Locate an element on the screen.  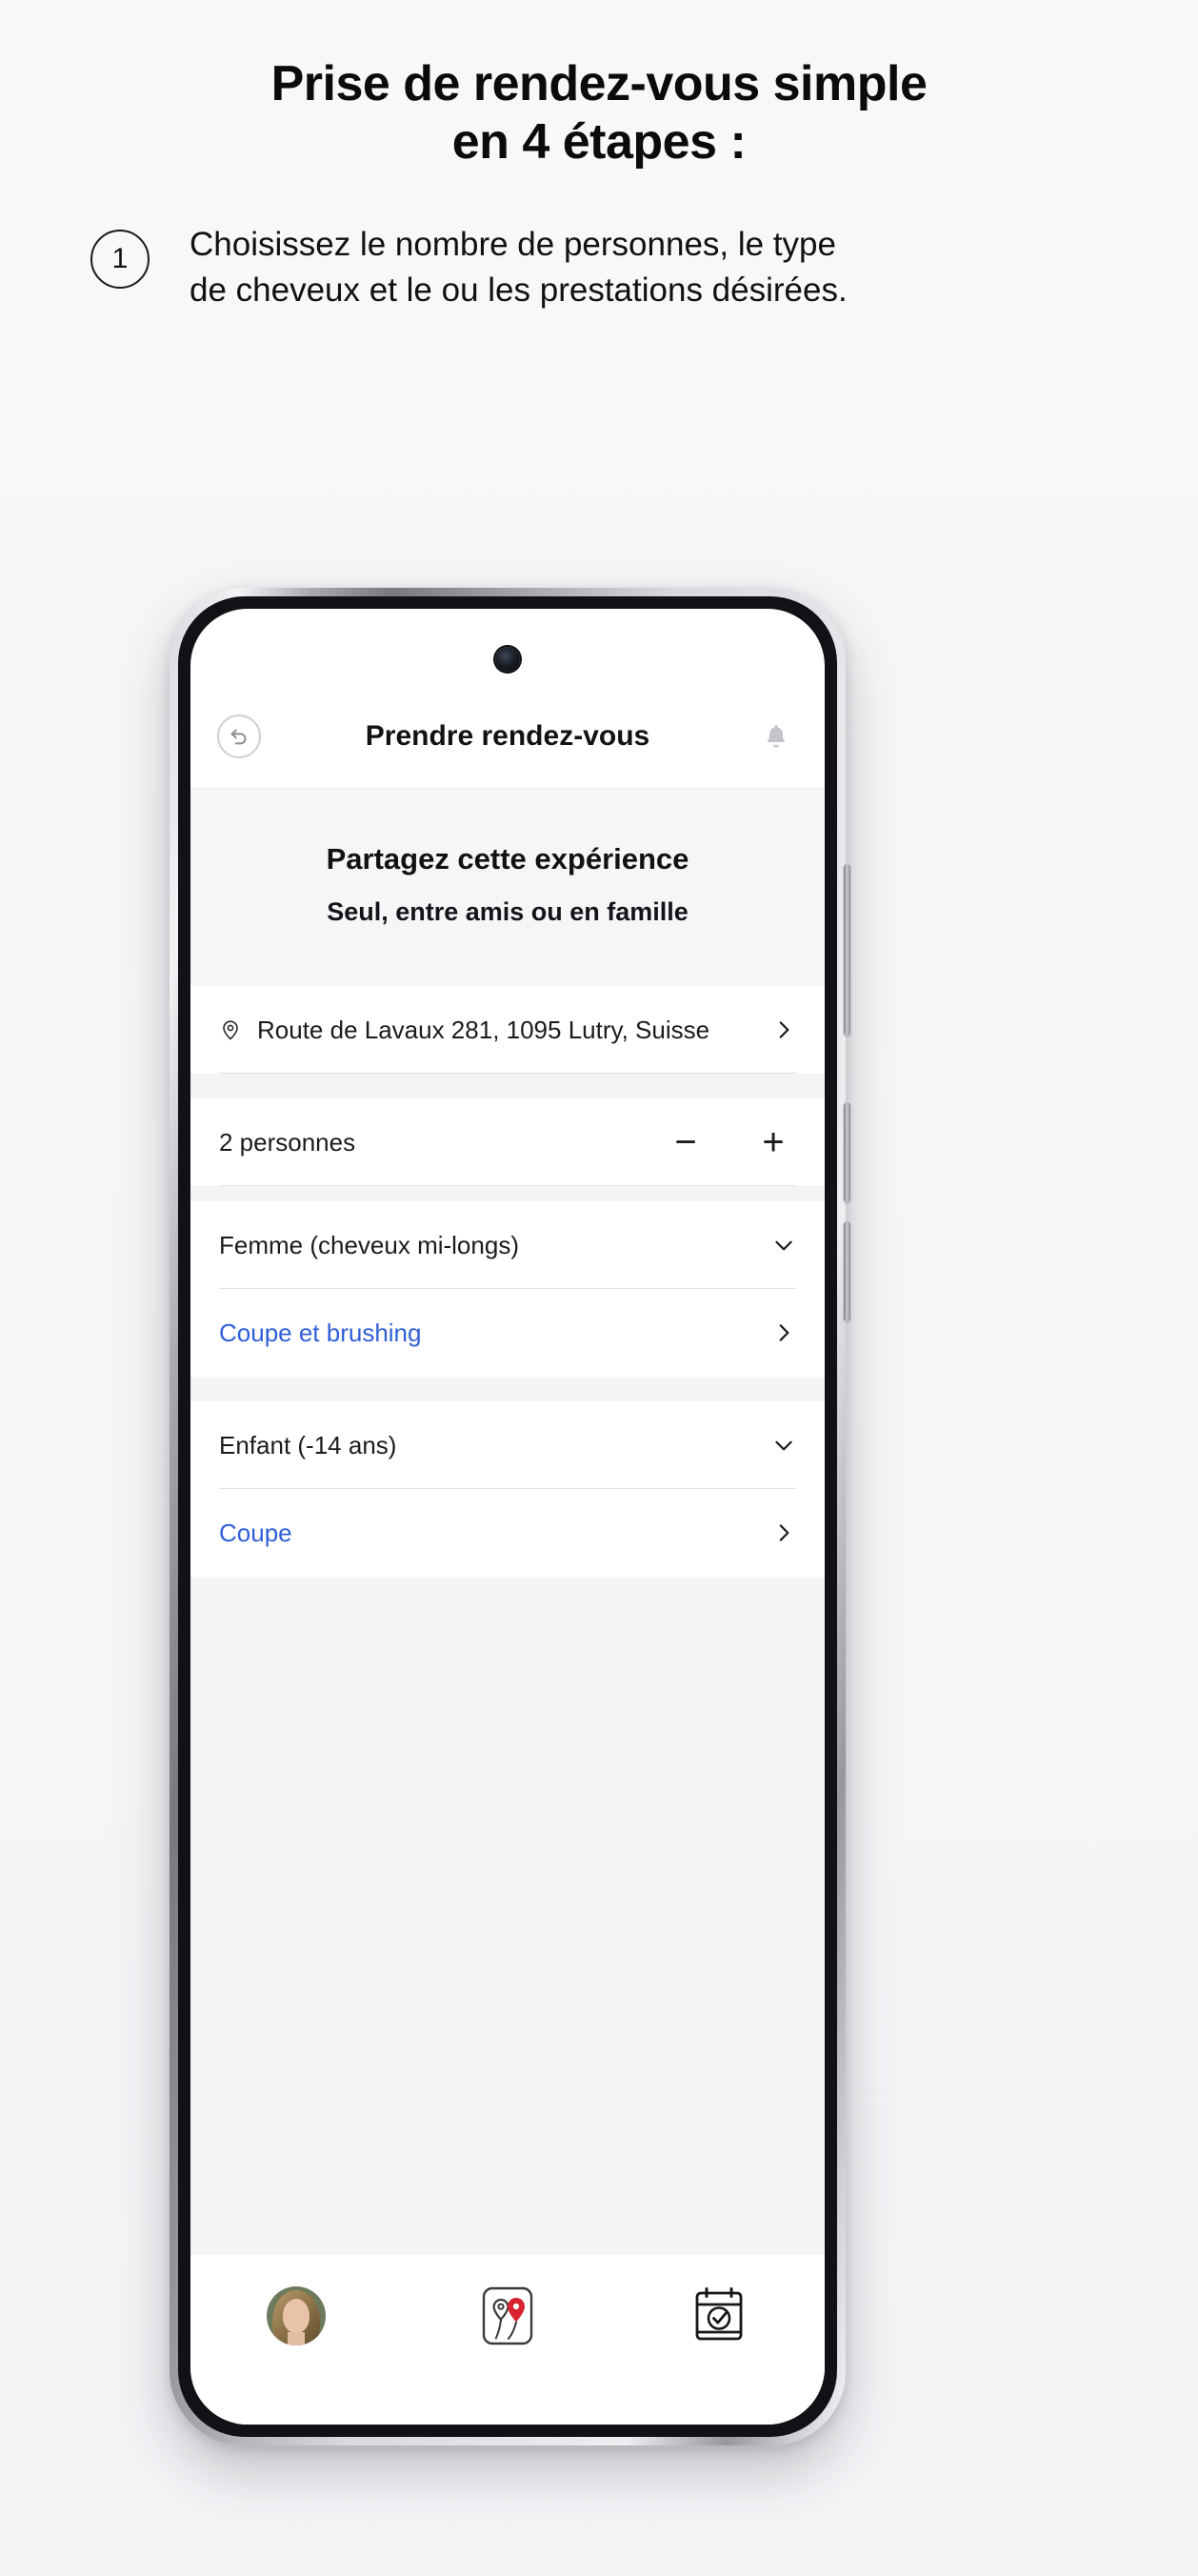
bell-icon is located at coordinates (776, 736).